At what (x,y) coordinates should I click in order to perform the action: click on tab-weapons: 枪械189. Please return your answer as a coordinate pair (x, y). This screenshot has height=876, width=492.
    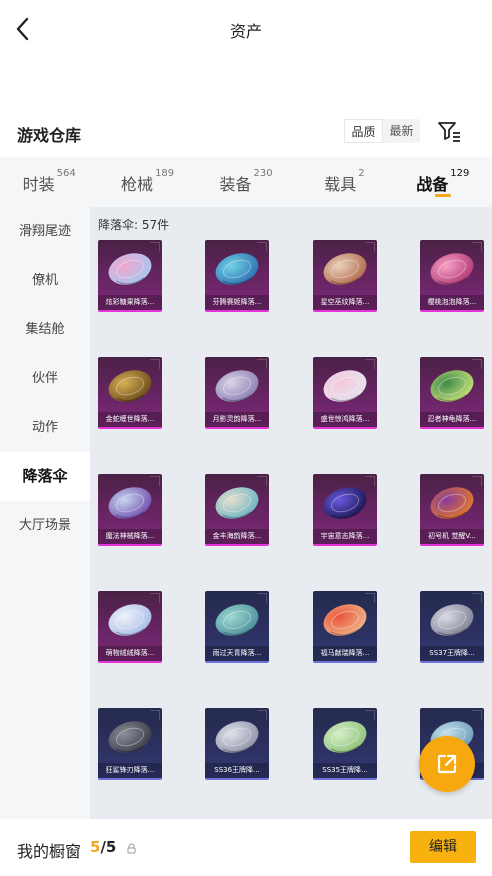
    Looking at the image, I should click on (147, 182).